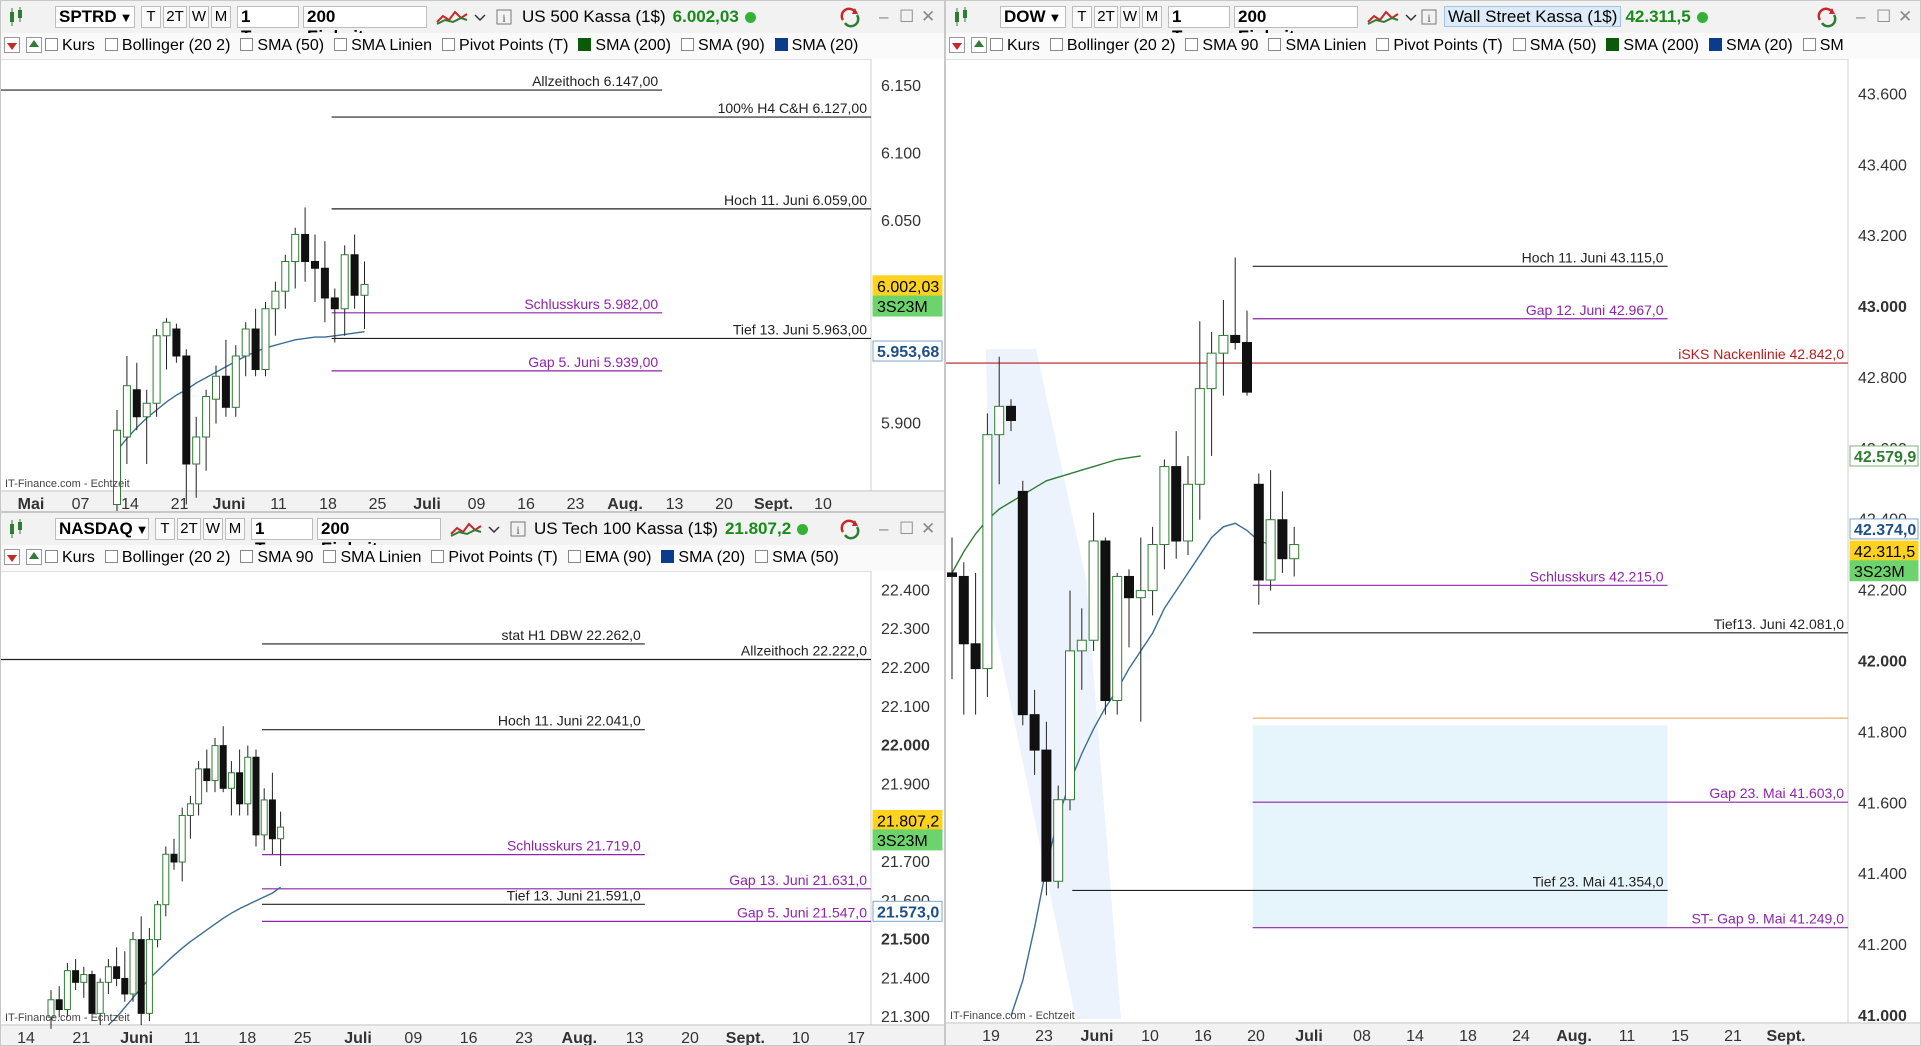  I want to click on symbol-select: NASDAQ ▼, so click(102, 529).